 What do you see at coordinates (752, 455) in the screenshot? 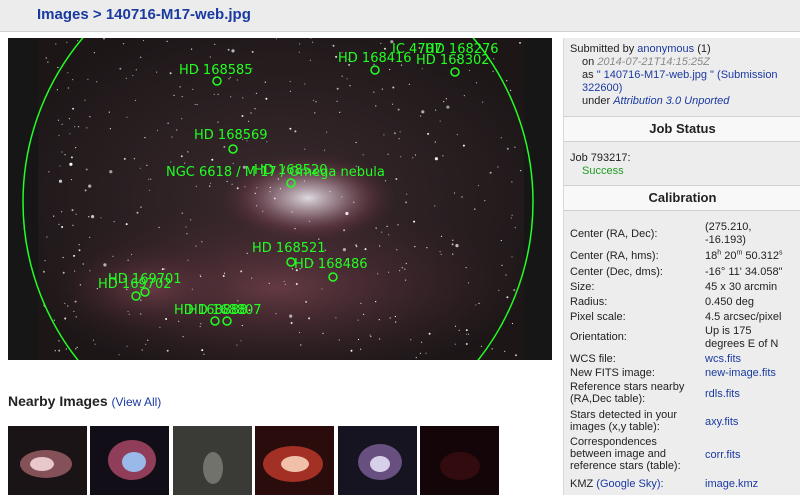
I see `corr-file-link: corr.fits` at bounding box center [752, 455].